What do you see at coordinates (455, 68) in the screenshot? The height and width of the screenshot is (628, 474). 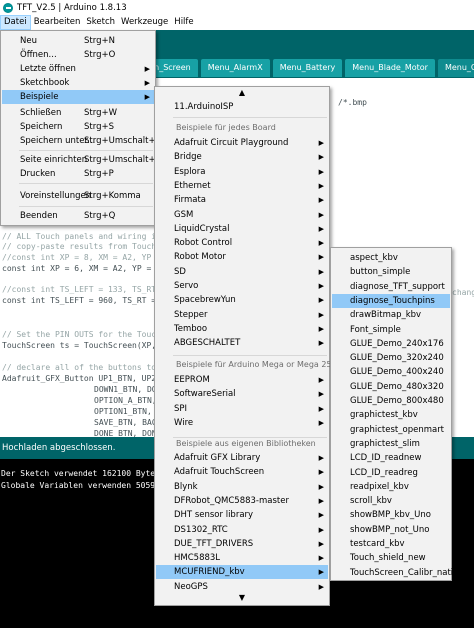 I see `tab-menu-com: Menu_Com` at bounding box center [455, 68].